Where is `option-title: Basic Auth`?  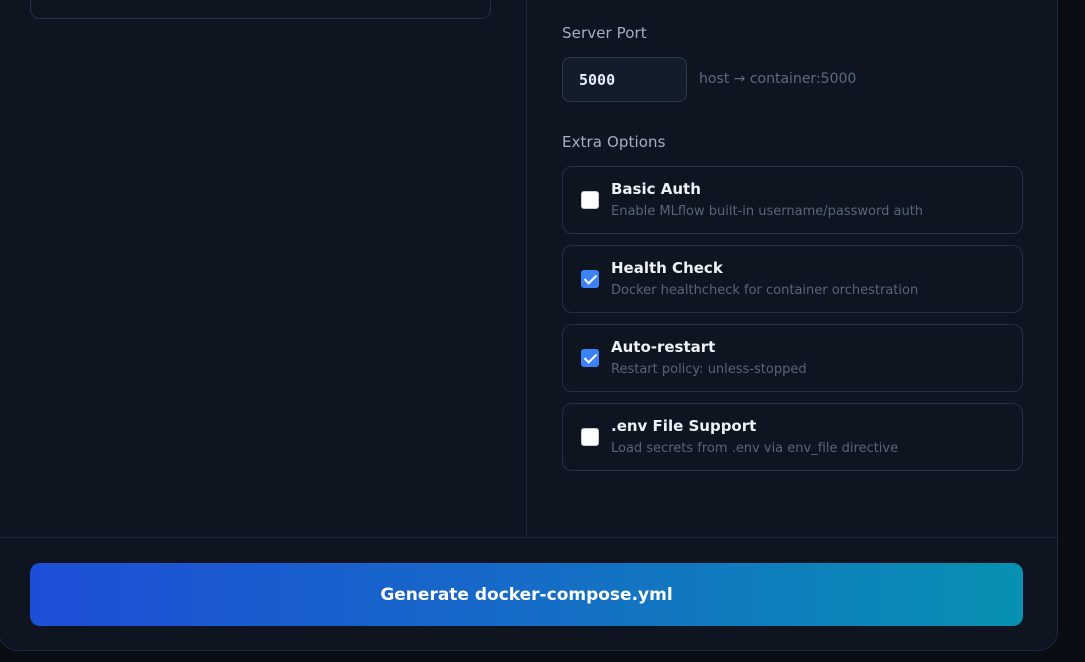 option-title: Basic Auth is located at coordinates (656, 189).